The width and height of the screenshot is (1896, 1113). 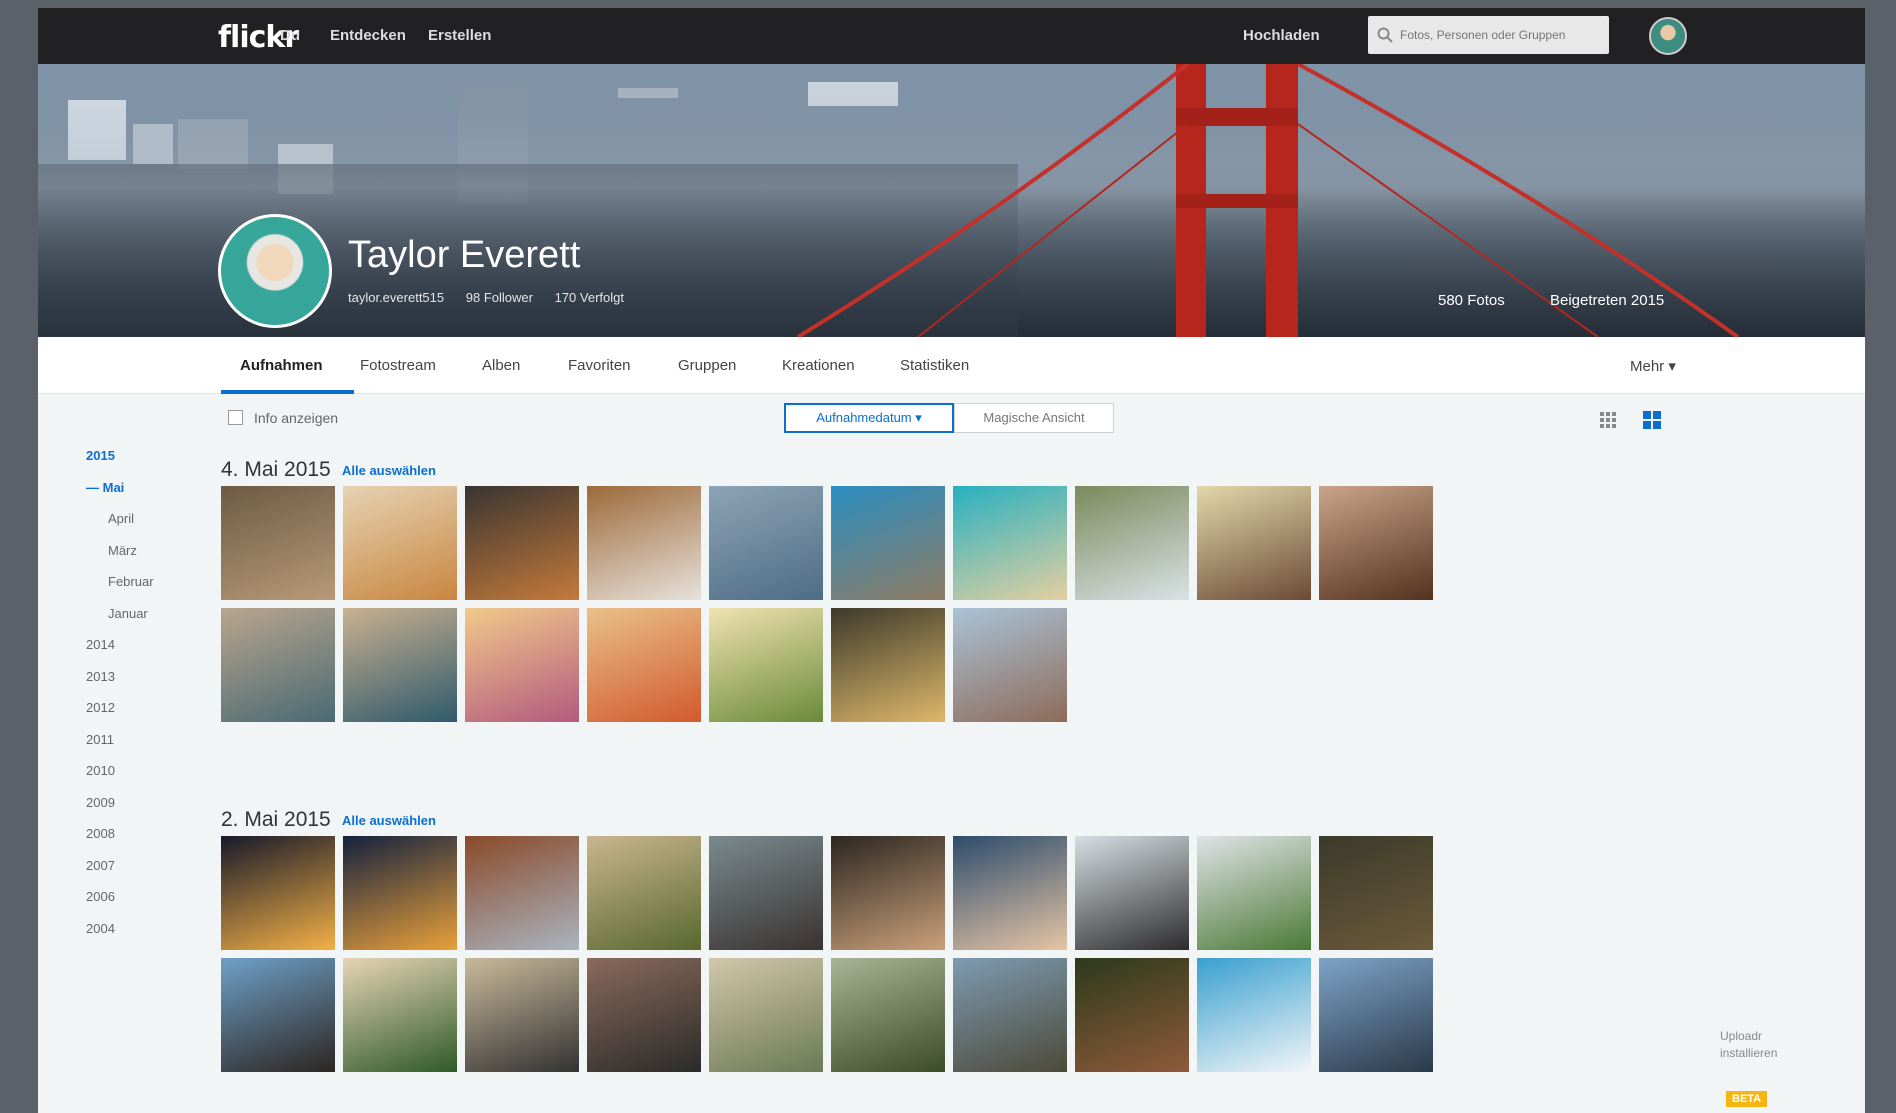 I want to click on tab-photostream: Fotostream, so click(x=398, y=365).